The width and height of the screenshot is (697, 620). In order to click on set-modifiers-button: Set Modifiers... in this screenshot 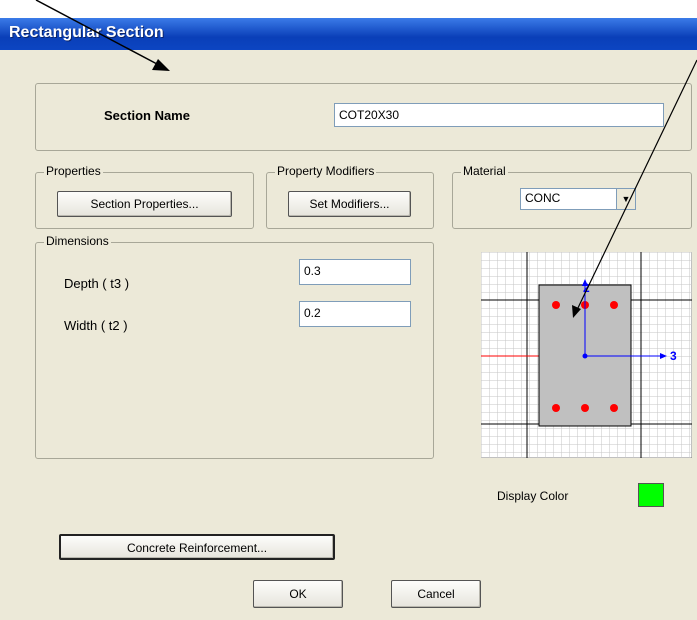, I will do `click(349, 204)`.